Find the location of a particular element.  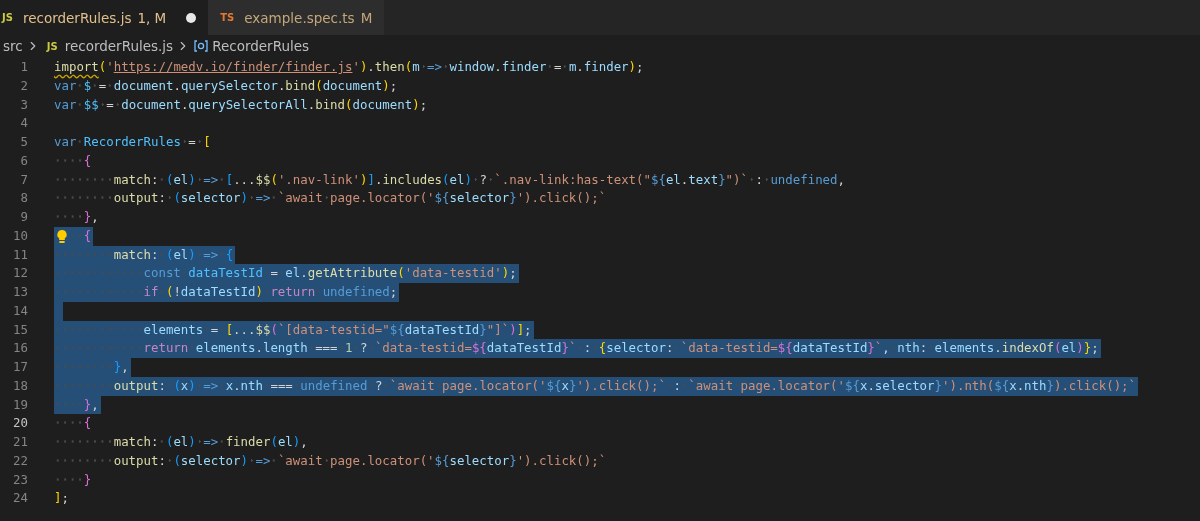

editor-tab: JS recorderRules.js 1, M is located at coordinates (104, 17).